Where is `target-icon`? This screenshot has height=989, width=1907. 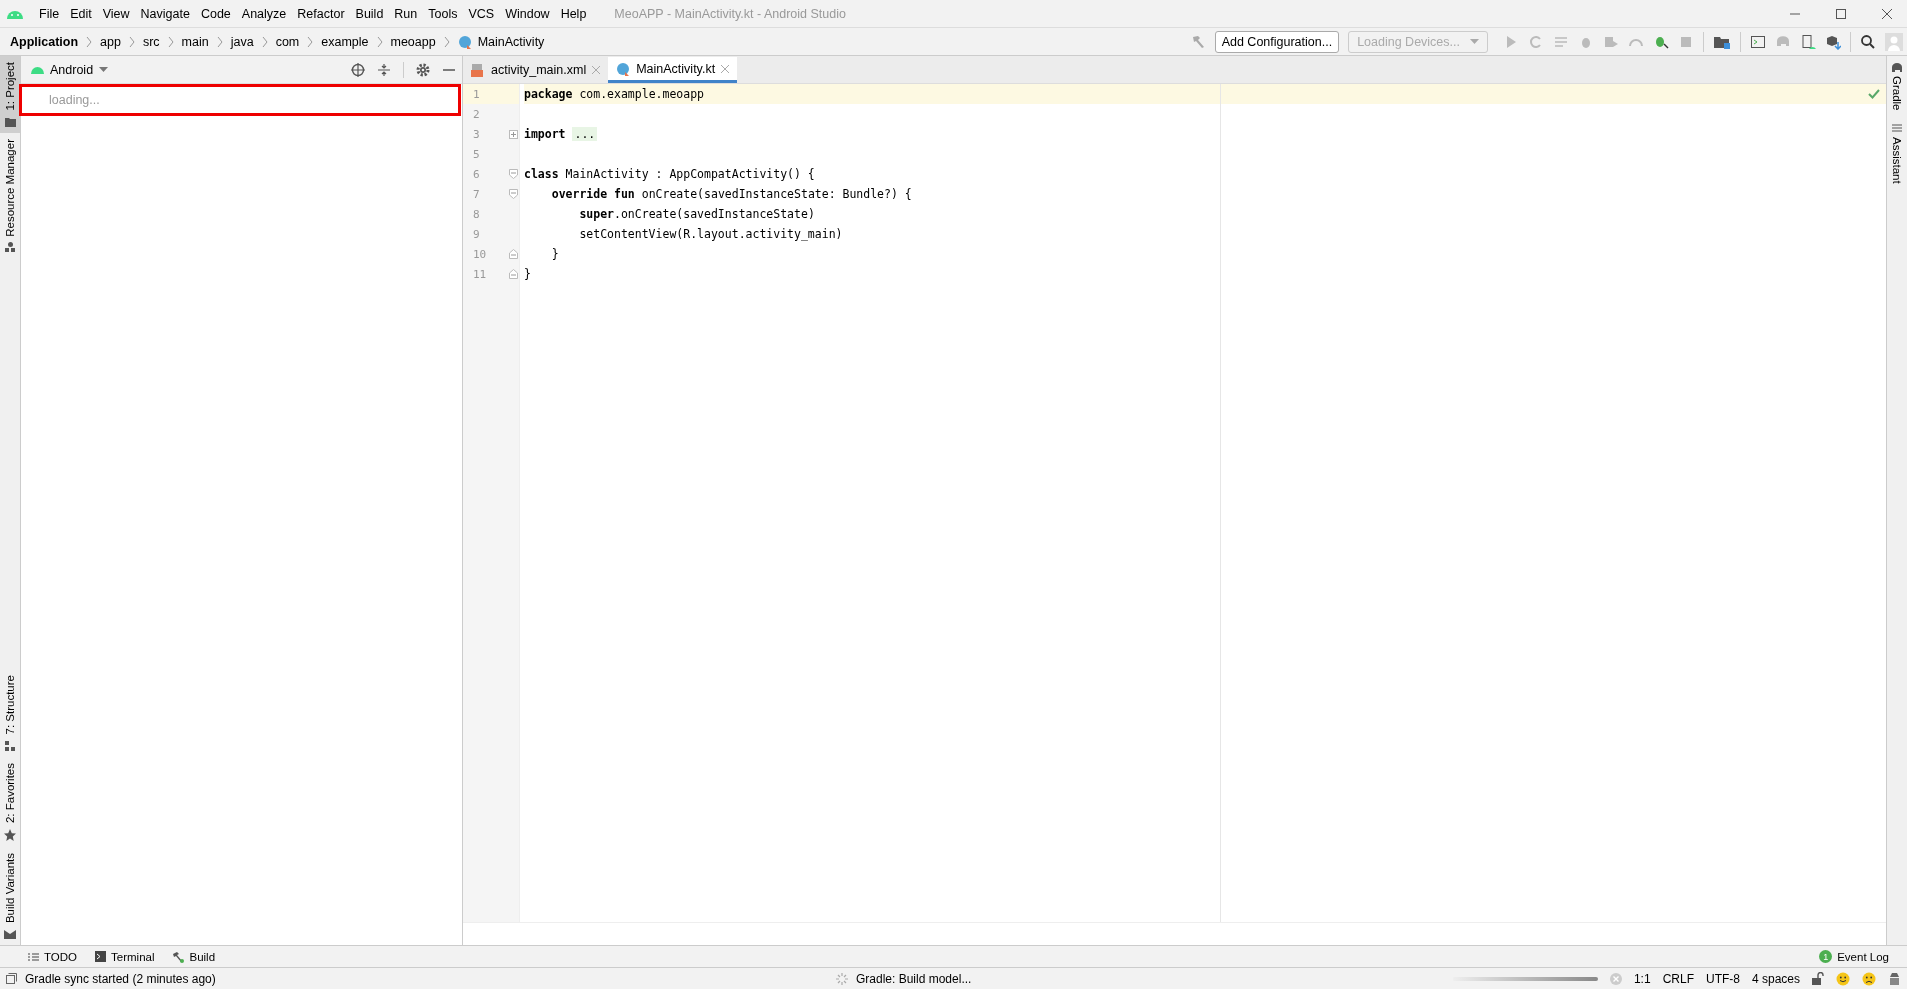
target-icon is located at coordinates (358, 69).